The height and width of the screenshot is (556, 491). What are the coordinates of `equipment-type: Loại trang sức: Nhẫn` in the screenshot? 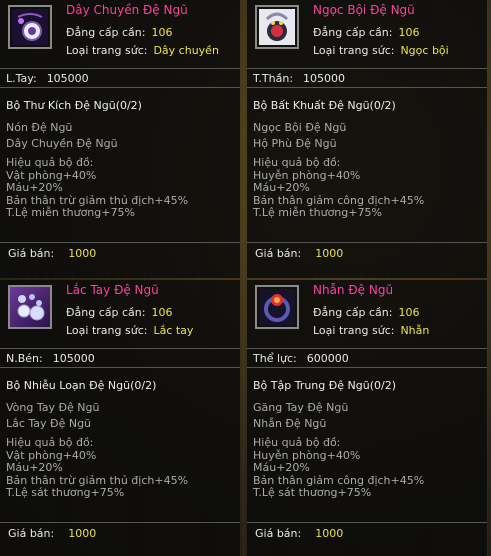 It's located at (371, 330).